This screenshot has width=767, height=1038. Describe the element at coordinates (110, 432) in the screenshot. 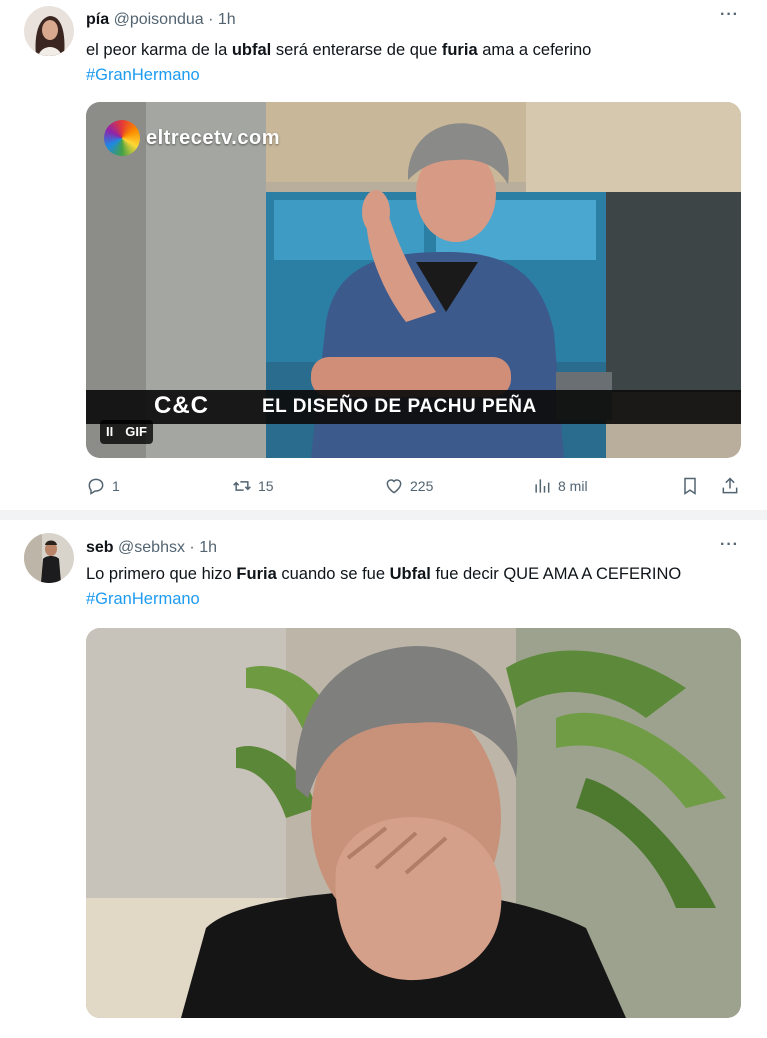

I see `pause-button: II` at that location.